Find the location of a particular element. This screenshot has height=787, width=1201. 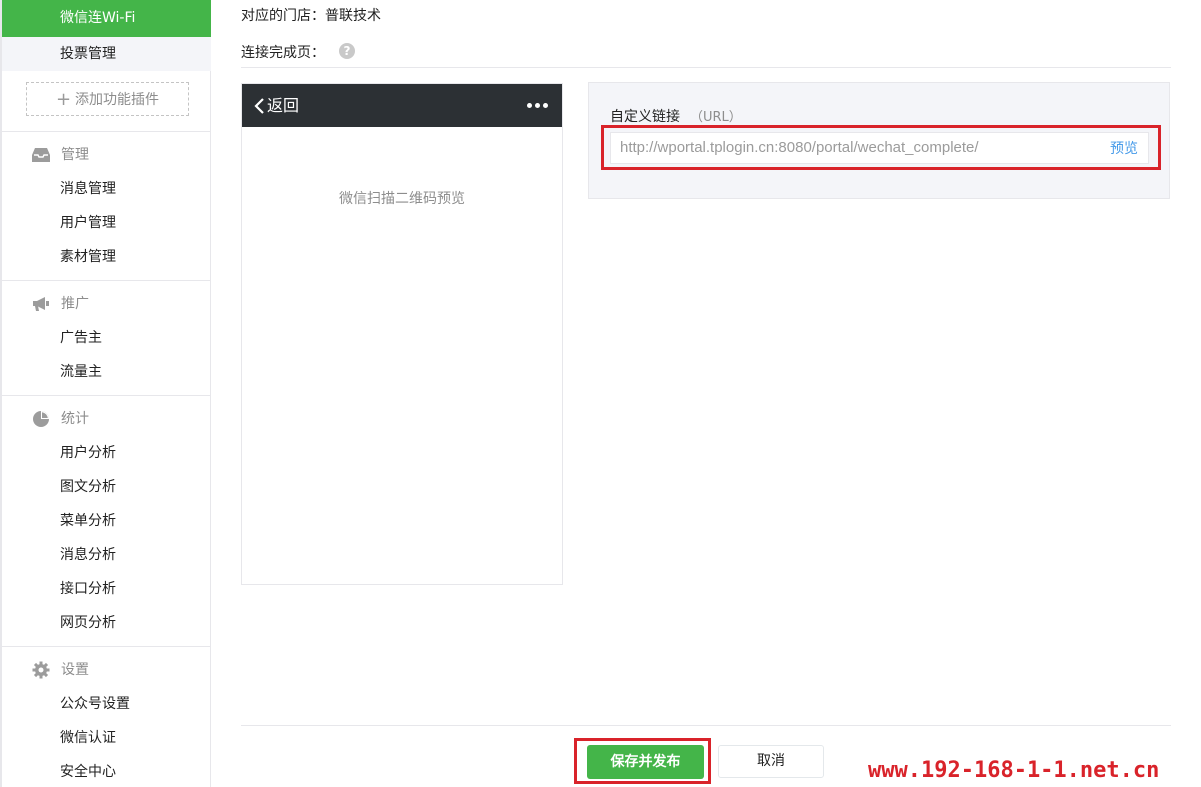

sidebar-item-api-analysis: 接口分析 is located at coordinates (106, 589).